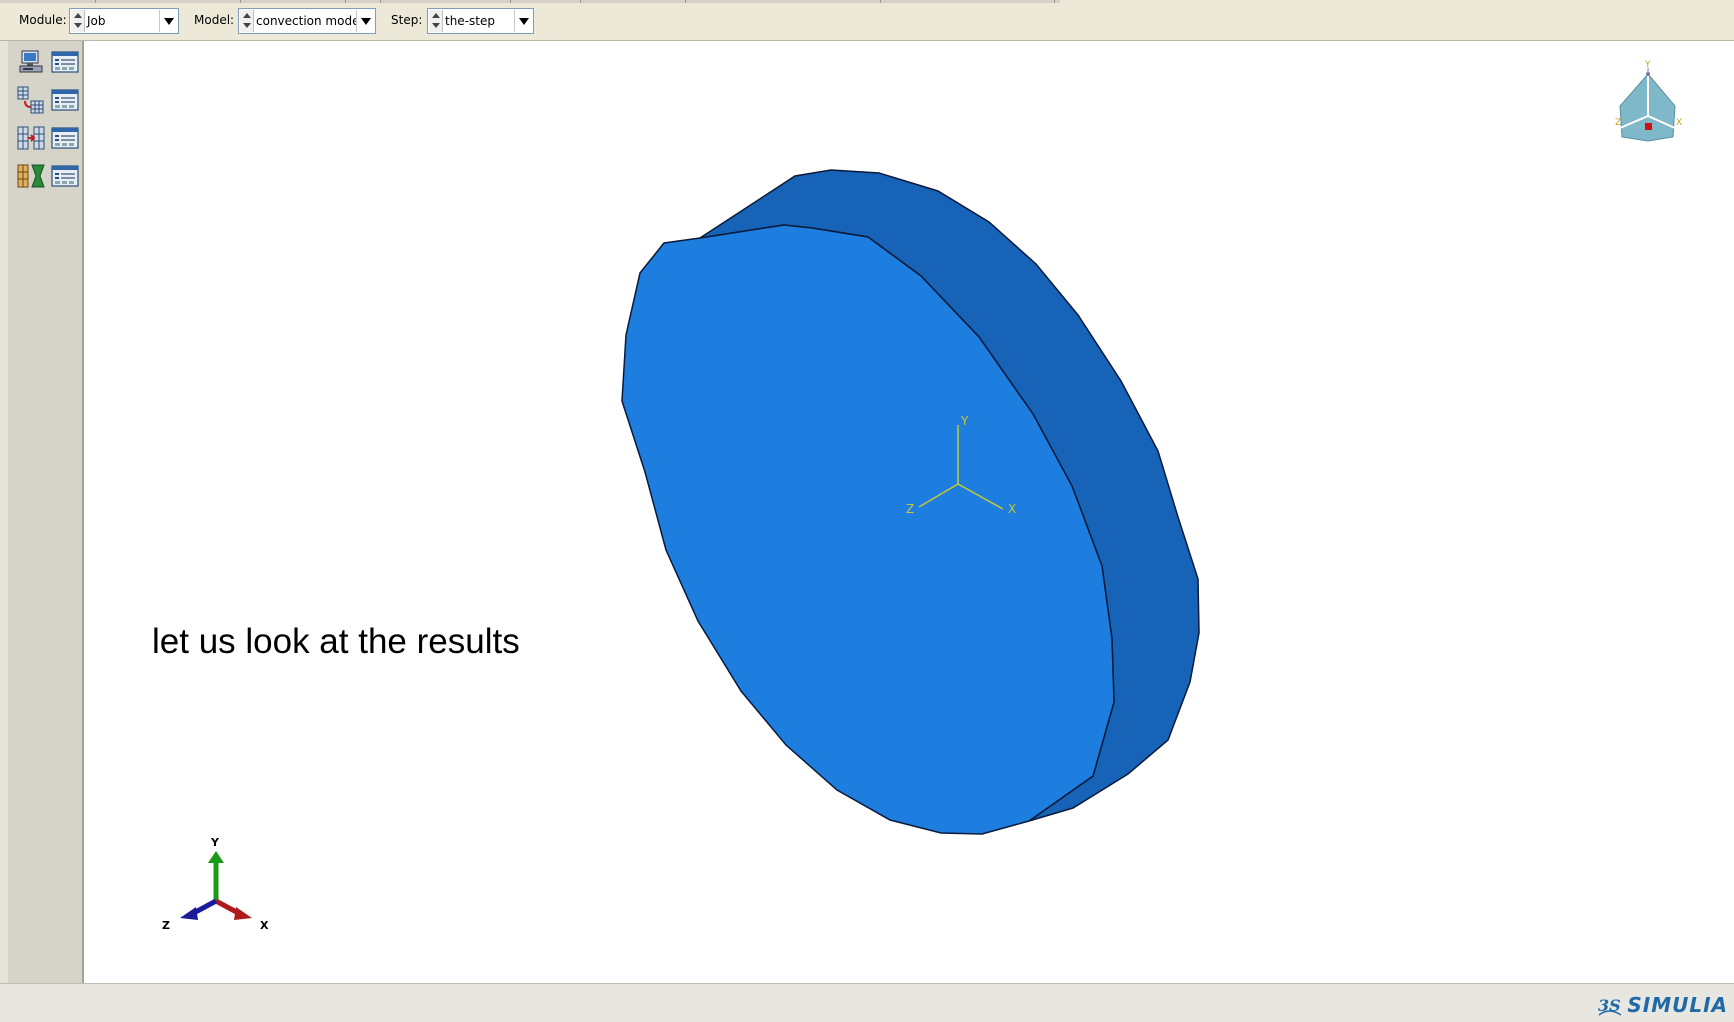 This screenshot has height=1022, width=1734. I want to click on view-cube-icon: Y X Z, so click(1648, 101).